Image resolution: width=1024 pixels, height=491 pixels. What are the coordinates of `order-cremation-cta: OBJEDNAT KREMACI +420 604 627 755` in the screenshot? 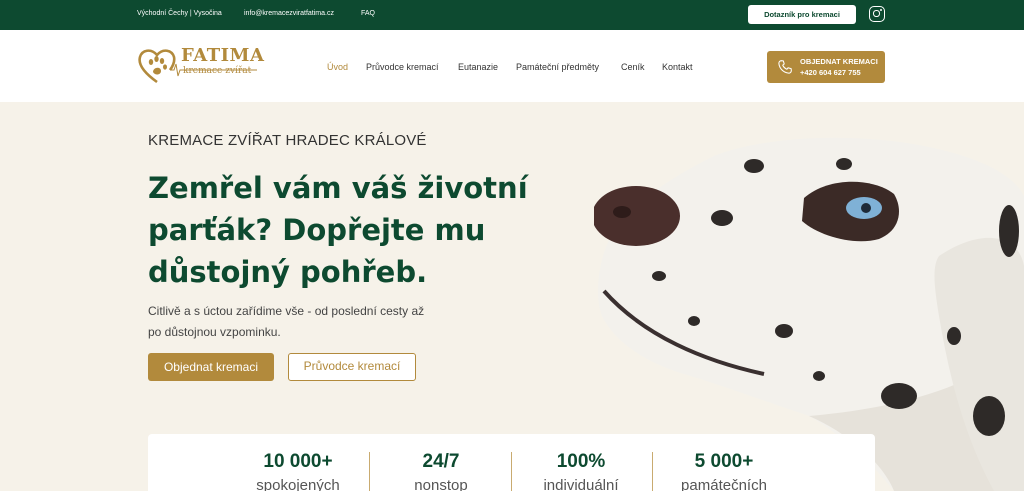 It's located at (826, 67).